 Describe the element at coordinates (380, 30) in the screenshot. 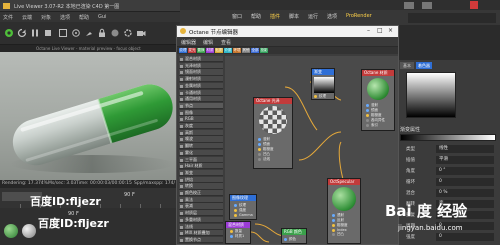

I see `maximize-icon: □` at that location.